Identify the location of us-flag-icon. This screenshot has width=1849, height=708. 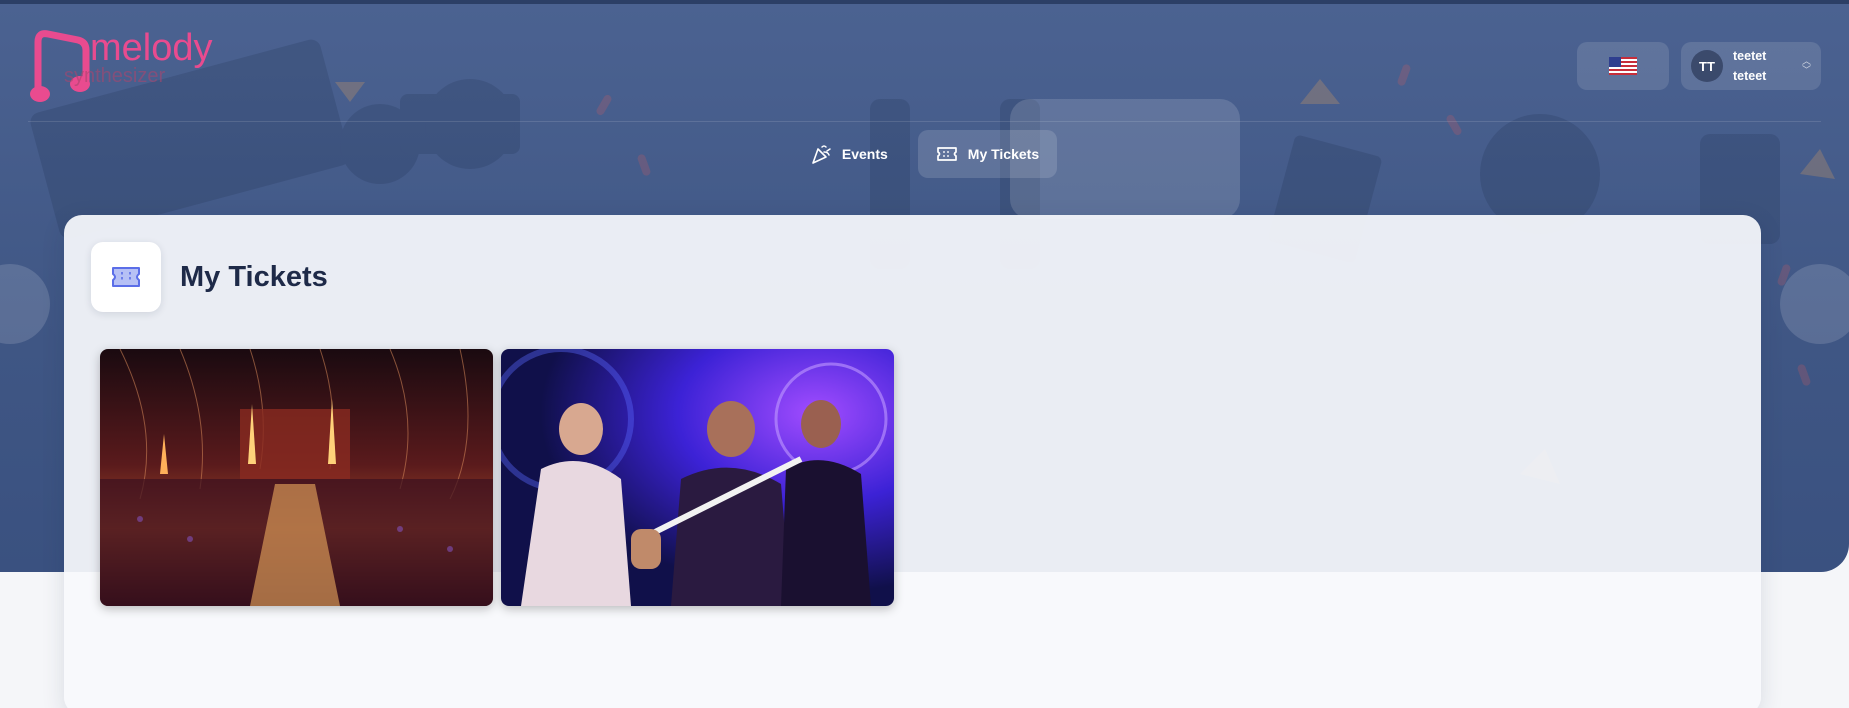
(1623, 66).